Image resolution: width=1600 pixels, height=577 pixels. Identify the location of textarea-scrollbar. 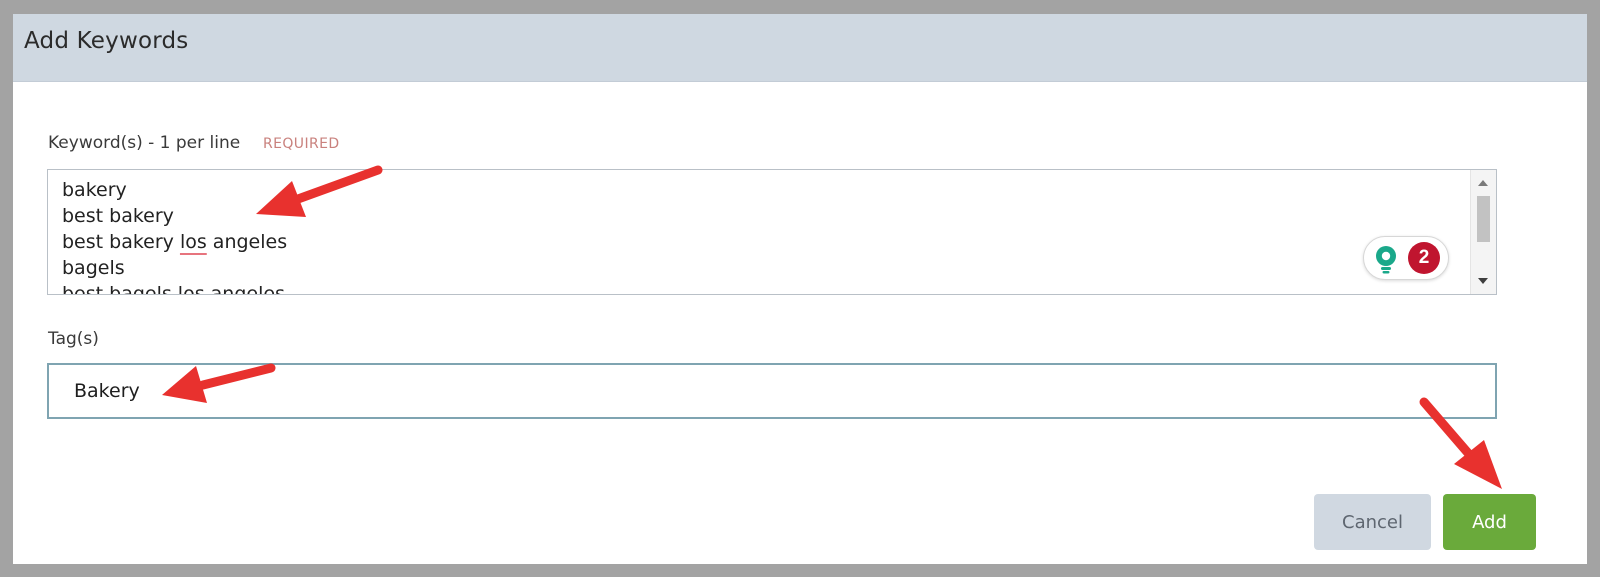
(1483, 232).